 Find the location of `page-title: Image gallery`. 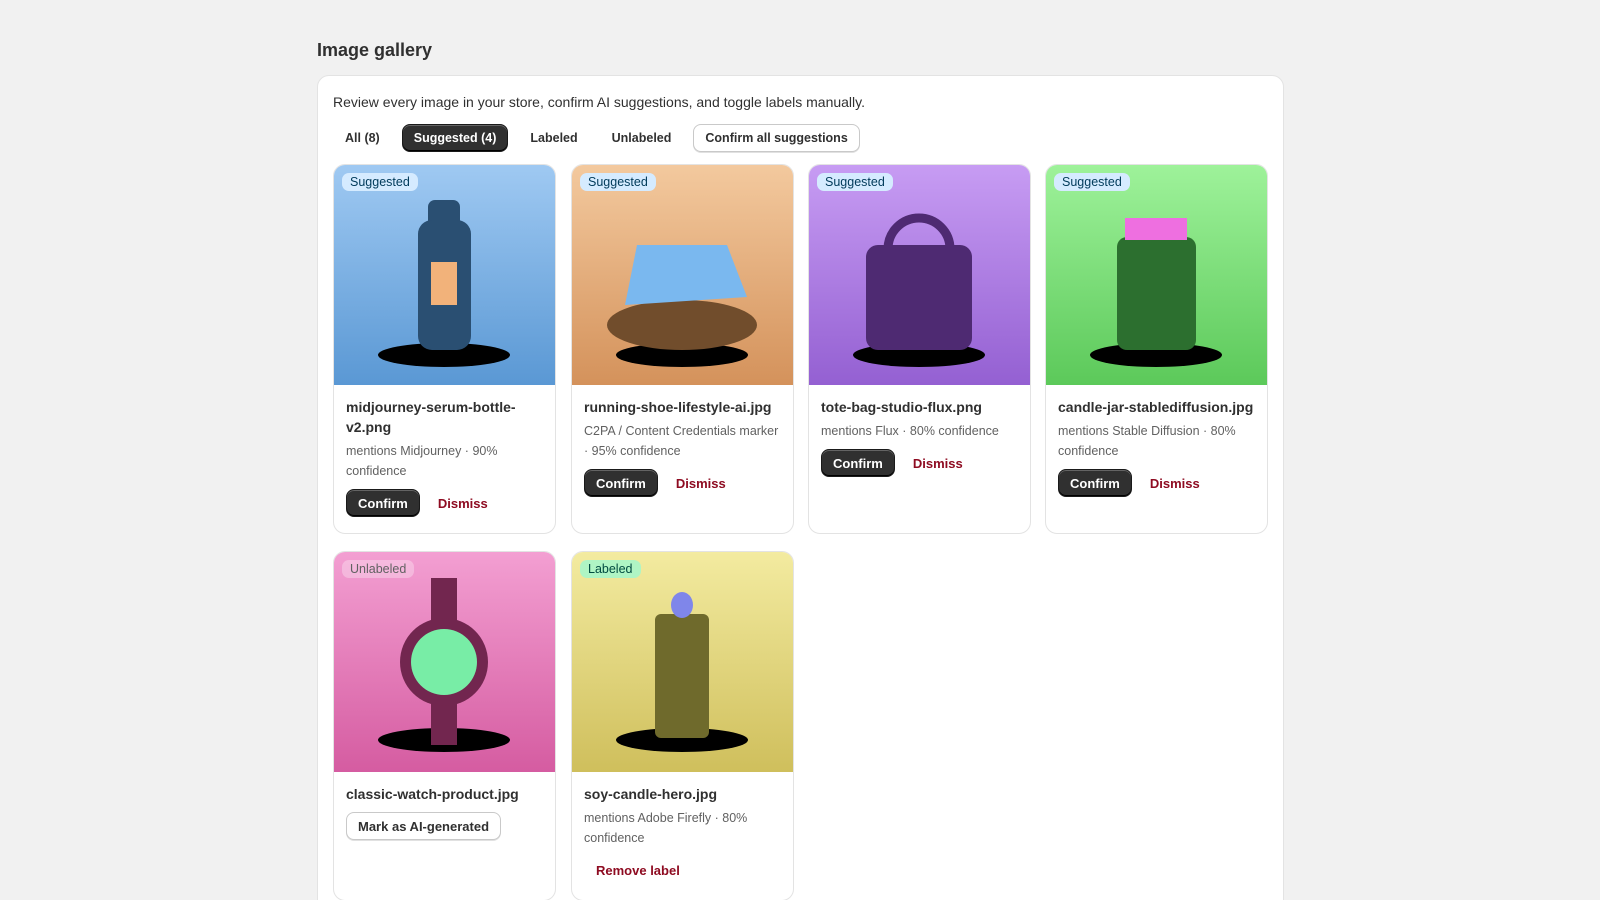

page-title: Image gallery is located at coordinates (375, 50).